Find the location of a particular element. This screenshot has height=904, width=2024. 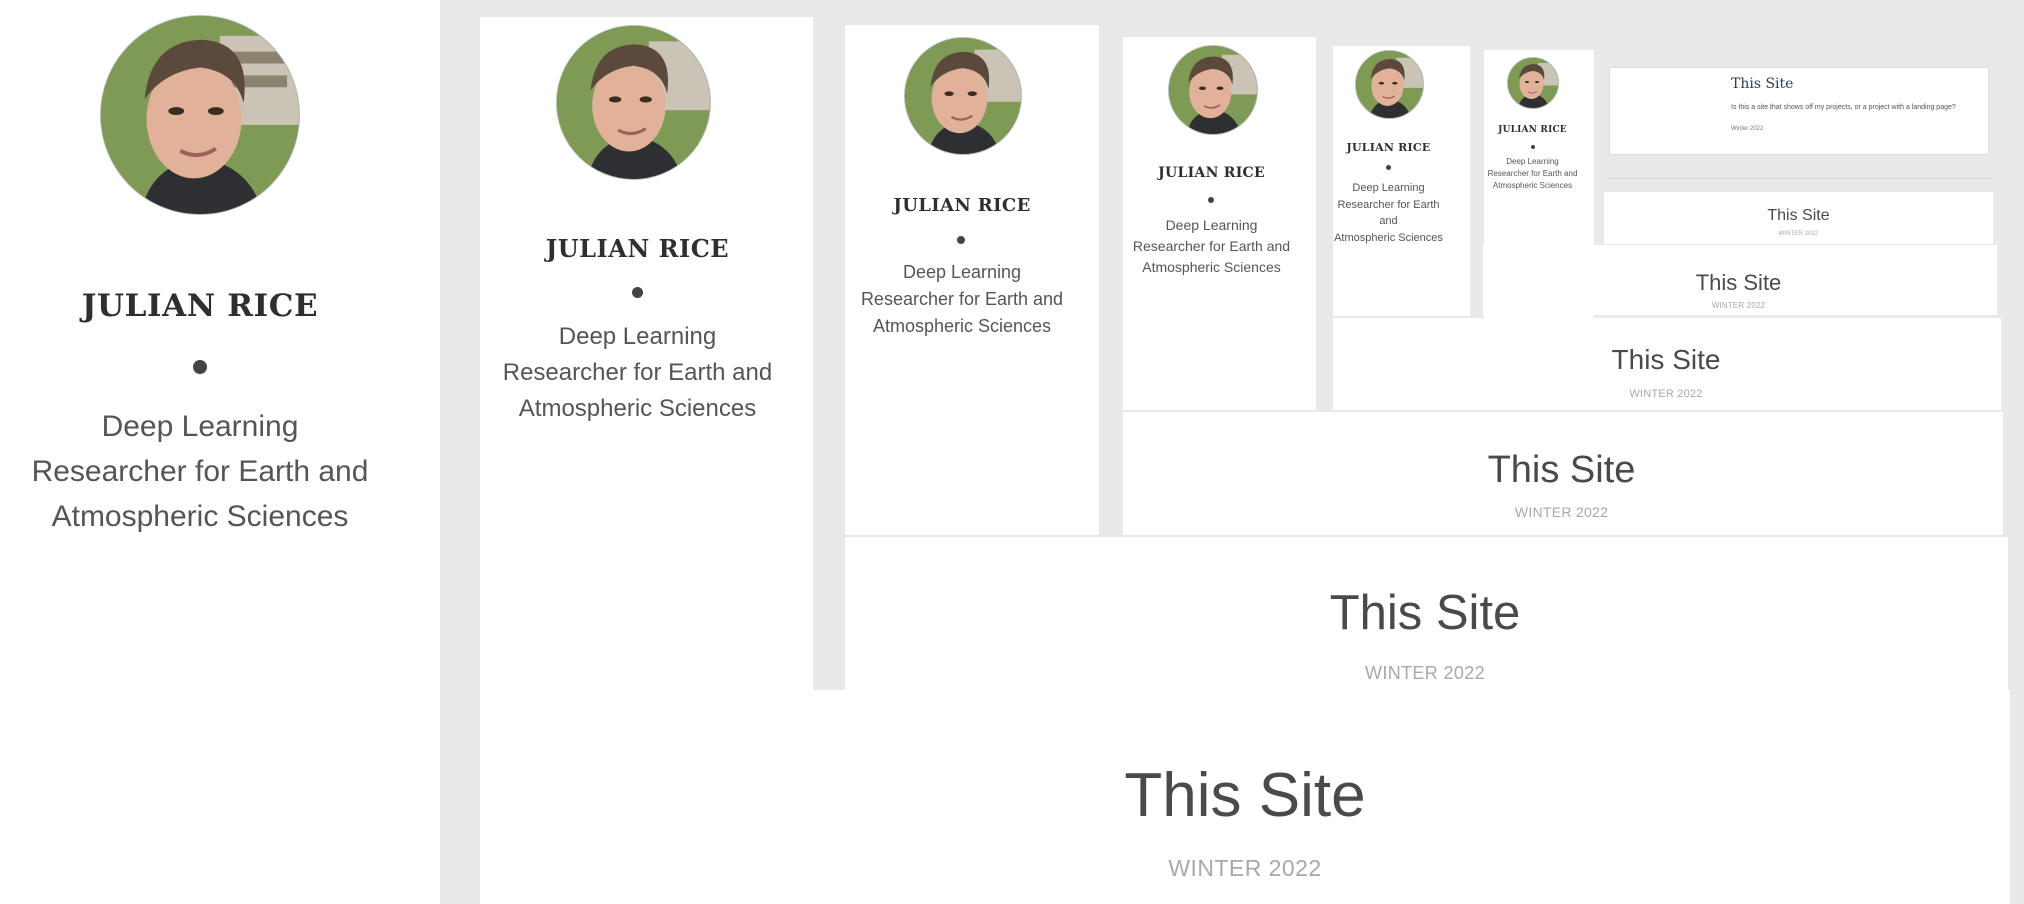

project-card-m: This Site WINTER 2022 is located at coordinates (1563, 473).